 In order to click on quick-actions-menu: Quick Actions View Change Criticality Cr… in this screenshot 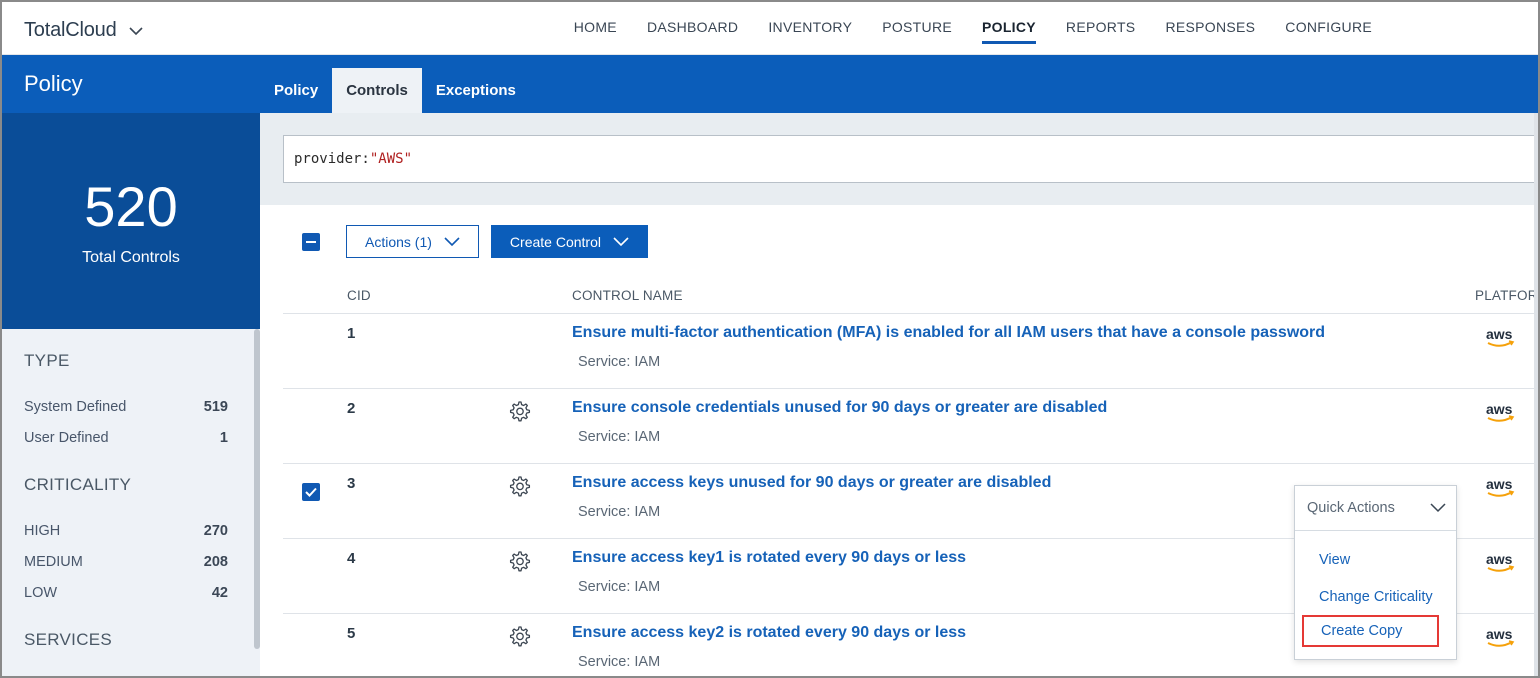, I will do `click(1375, 572)`.